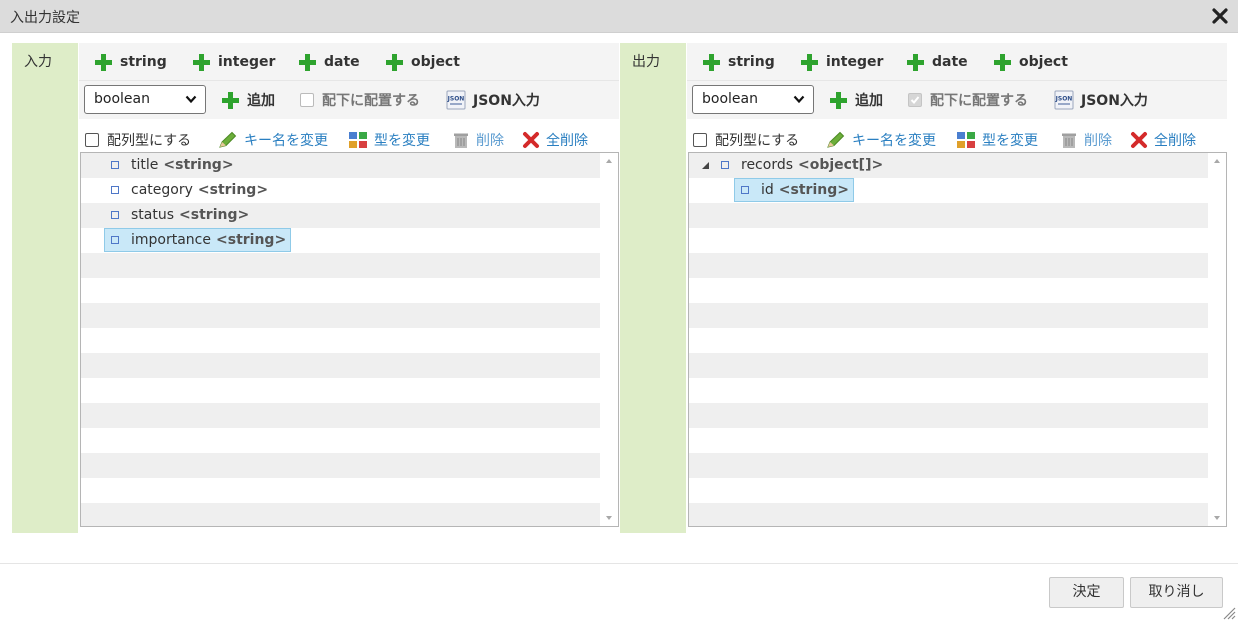 This screenshot has height=622, width=1238. I want to click on dialog-titlebar: 入出力設定, so click(619, 16).